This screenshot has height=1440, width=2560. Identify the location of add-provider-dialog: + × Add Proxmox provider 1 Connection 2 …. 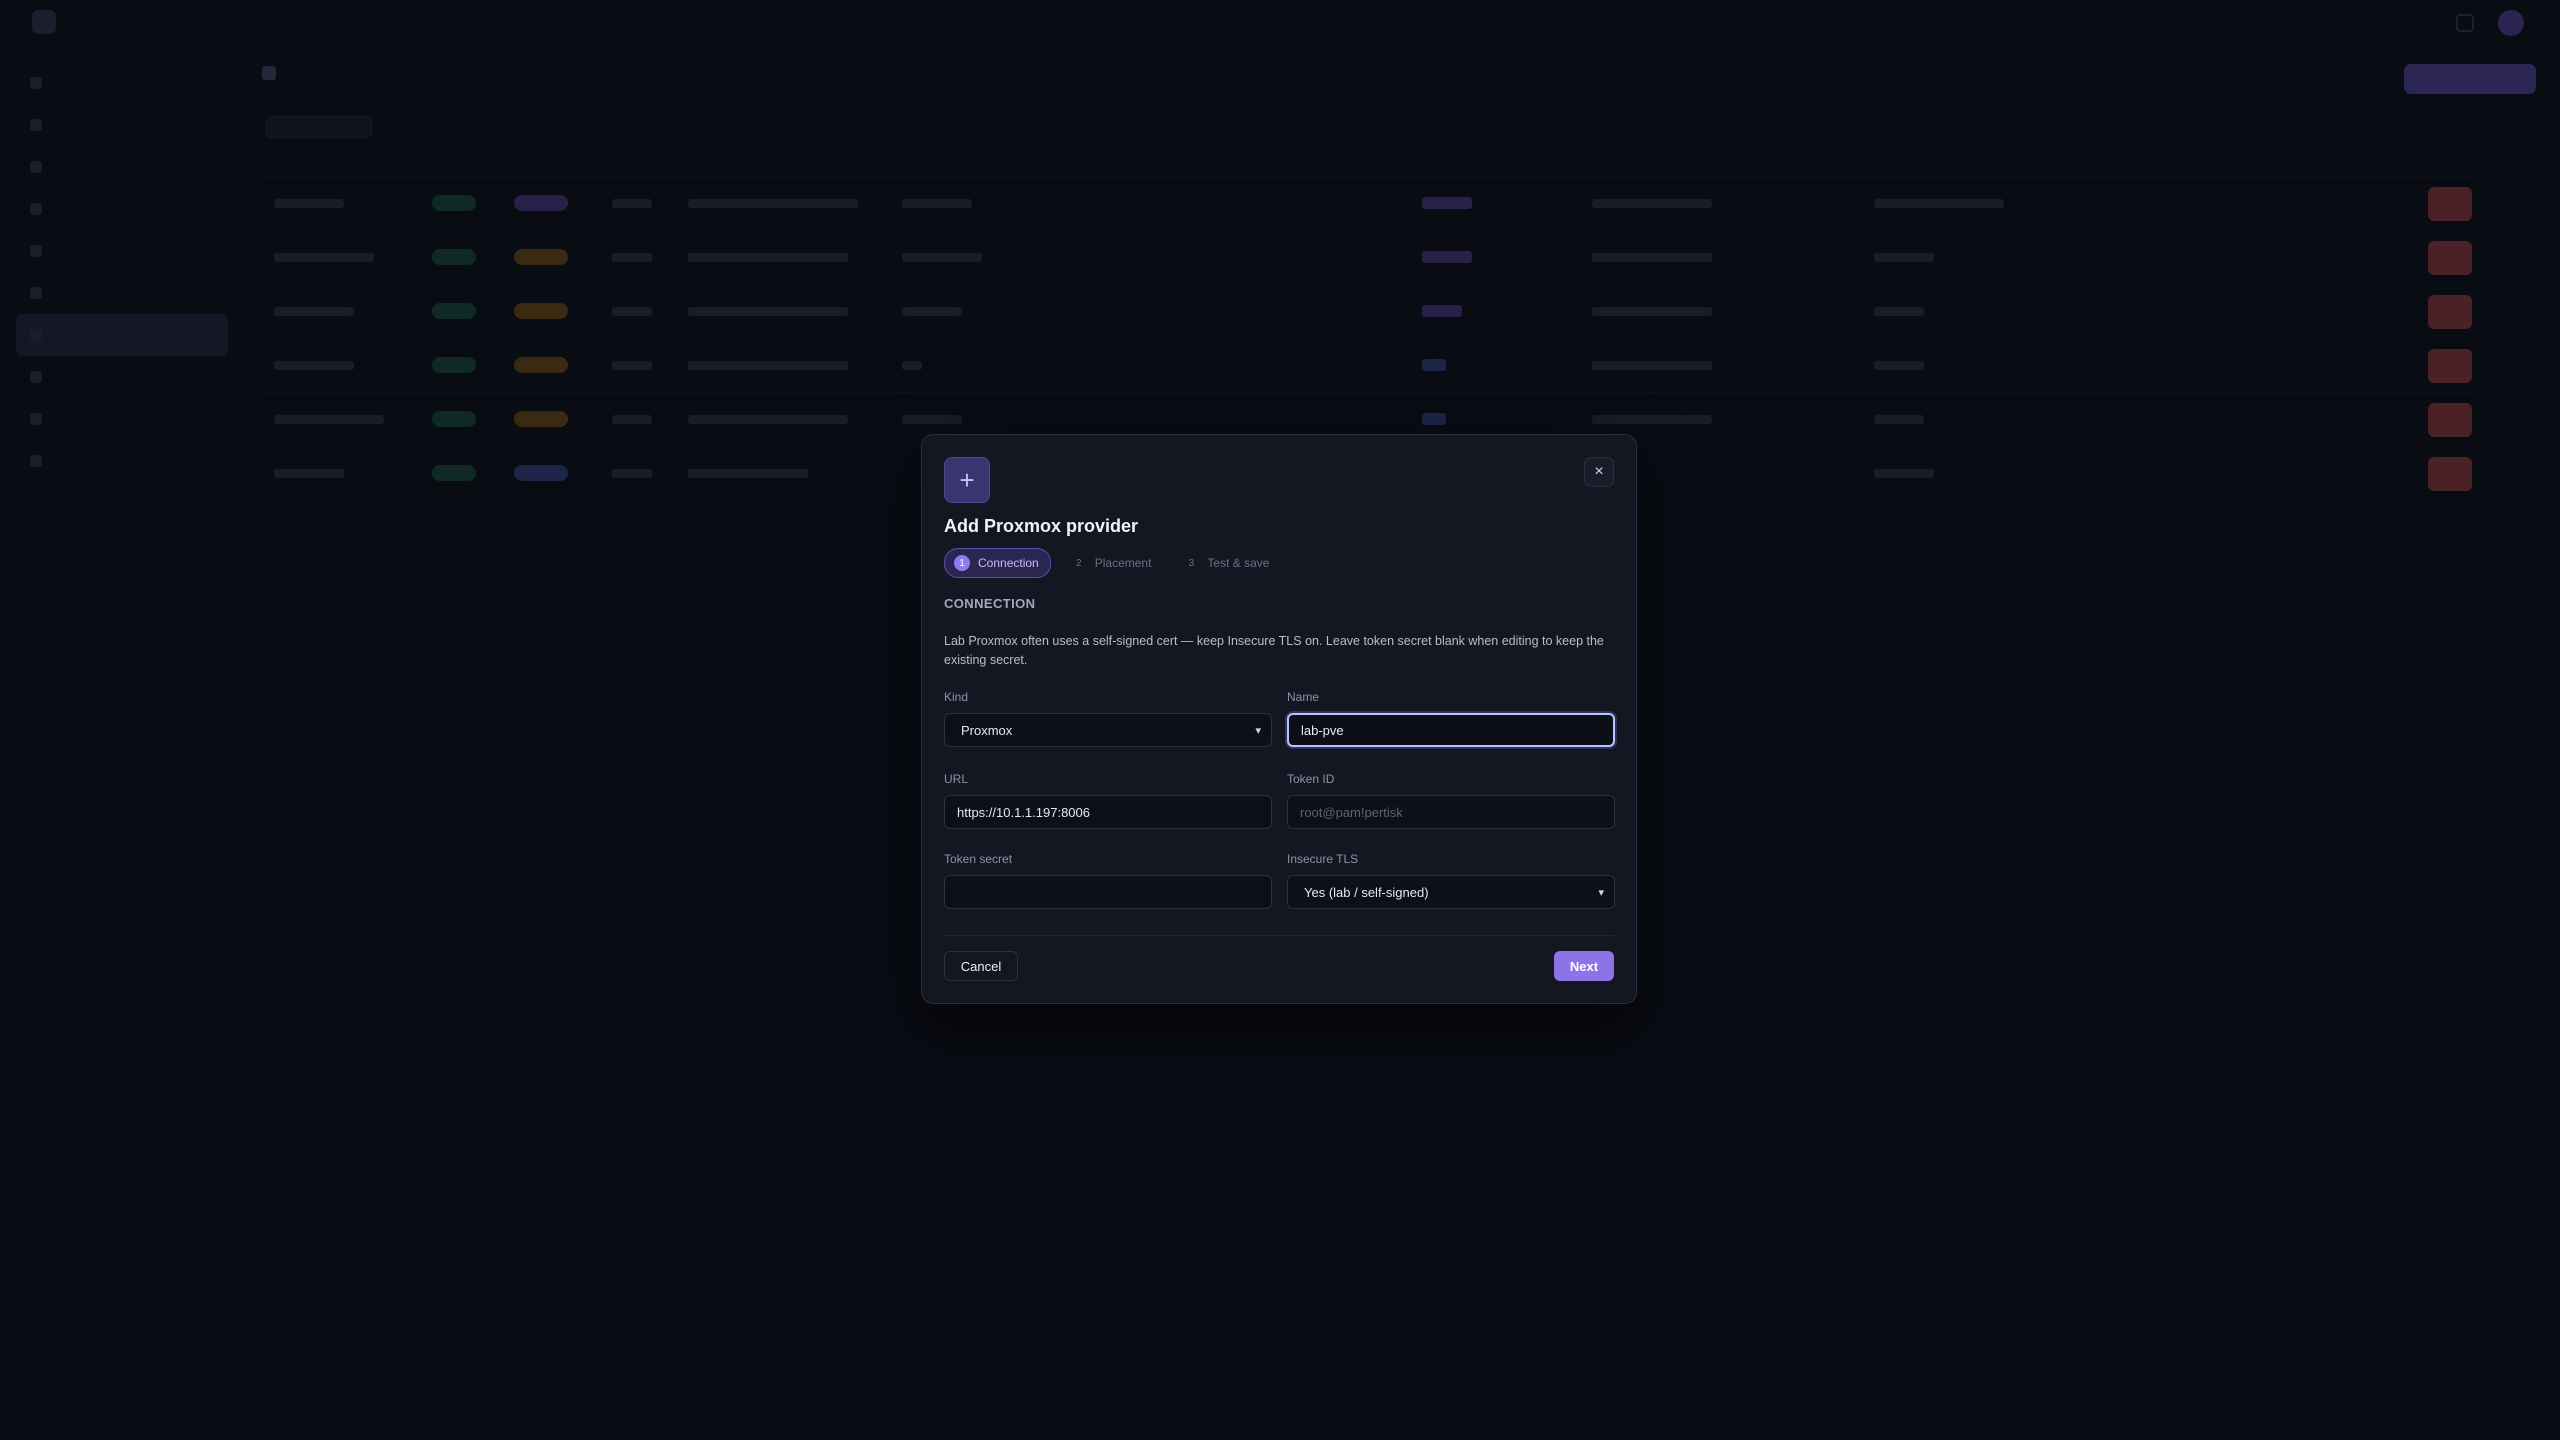
(1279, 719).